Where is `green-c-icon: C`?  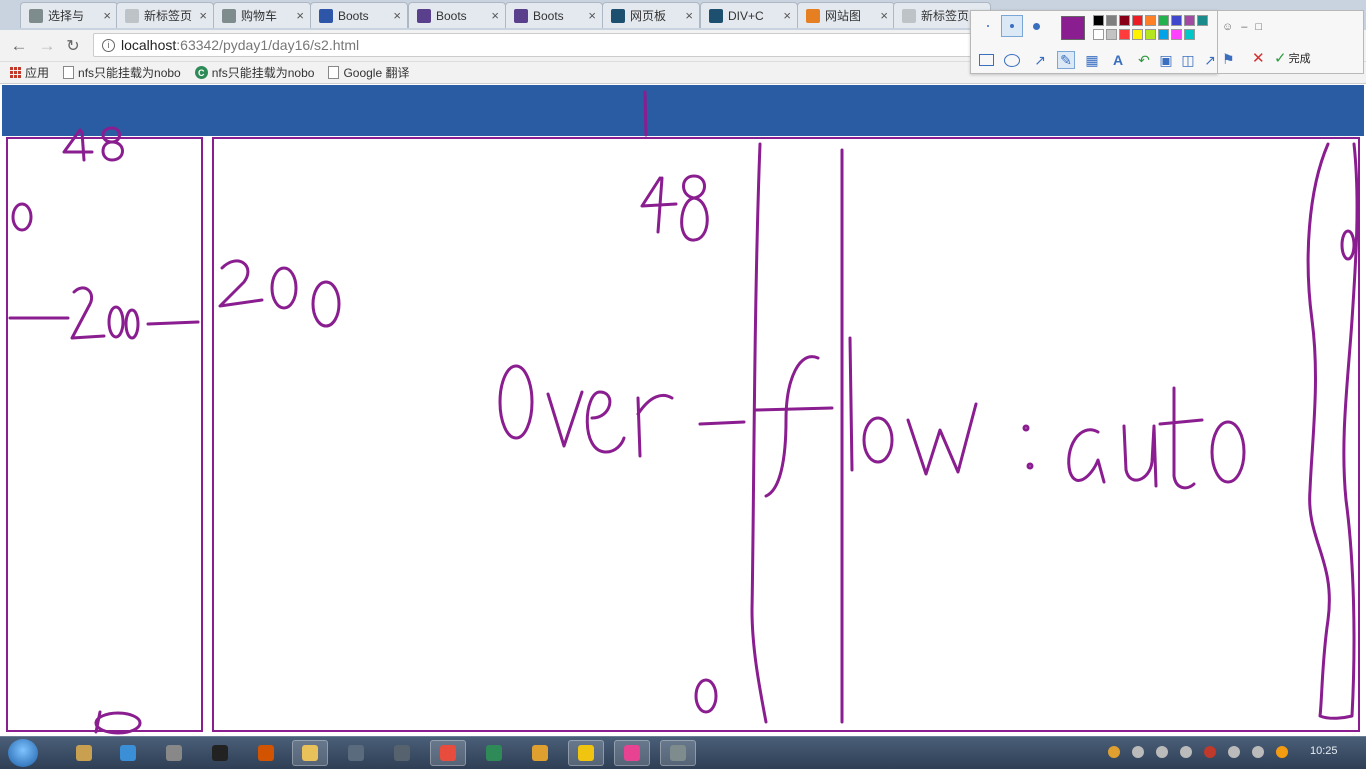 green-c-icon: C is located at coordinates (201, 72).